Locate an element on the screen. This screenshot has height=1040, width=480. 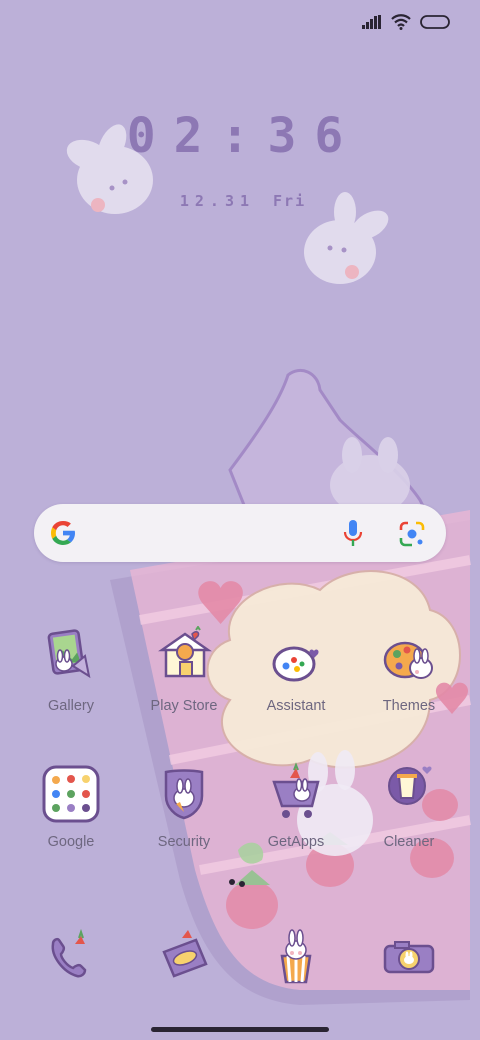
camera-popcorn-icon is located at coordinates (296, 956).